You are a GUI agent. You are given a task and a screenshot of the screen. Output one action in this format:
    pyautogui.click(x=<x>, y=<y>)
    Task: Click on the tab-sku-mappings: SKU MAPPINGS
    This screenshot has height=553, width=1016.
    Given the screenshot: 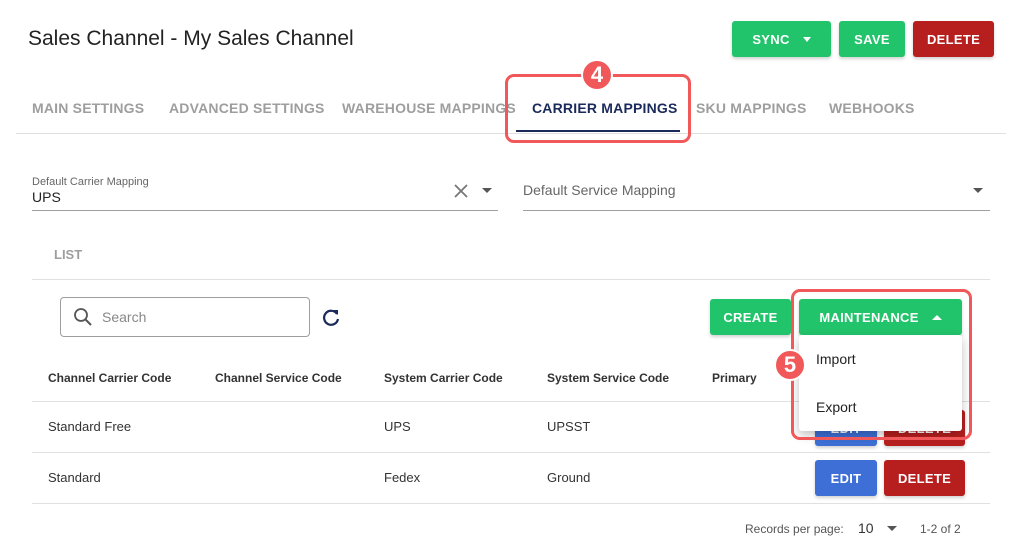 What is the action you would take?
    pyautogui.click(x=751, y=108)
    